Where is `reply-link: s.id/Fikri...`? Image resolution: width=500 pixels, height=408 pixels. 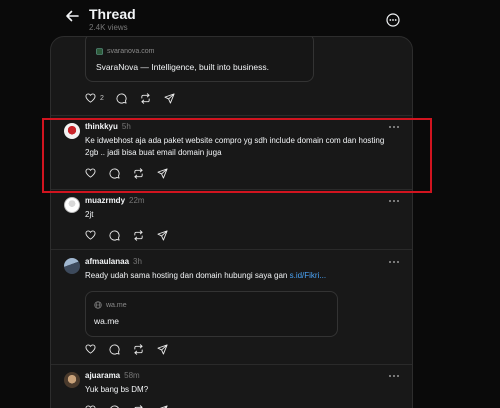 reply-link: s.id/Fikri... is located at coordinates (308, 275).